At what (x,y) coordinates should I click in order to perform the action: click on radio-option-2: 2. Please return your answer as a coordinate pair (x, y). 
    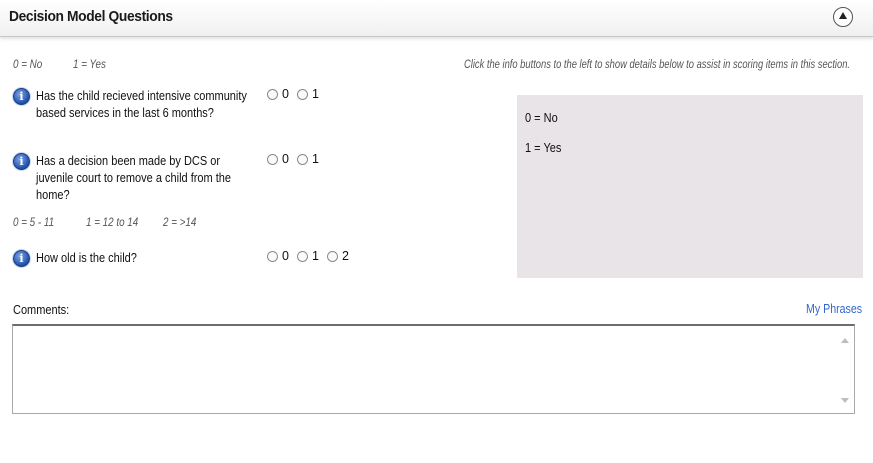
    Looking at the image, I should click on (338, 256).